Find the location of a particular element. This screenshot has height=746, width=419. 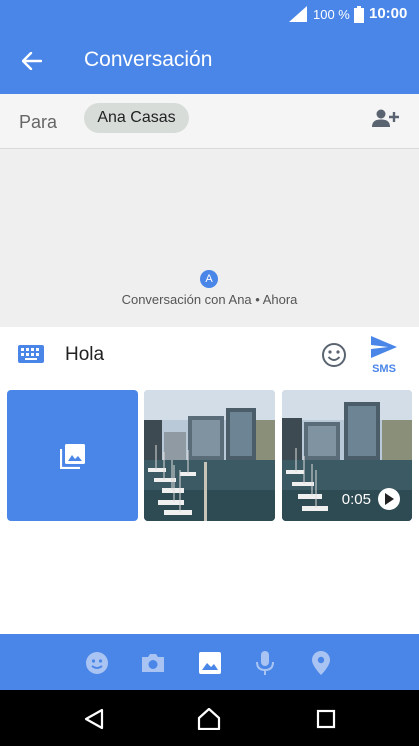

sticker-button is located at coordinates (97, 663).